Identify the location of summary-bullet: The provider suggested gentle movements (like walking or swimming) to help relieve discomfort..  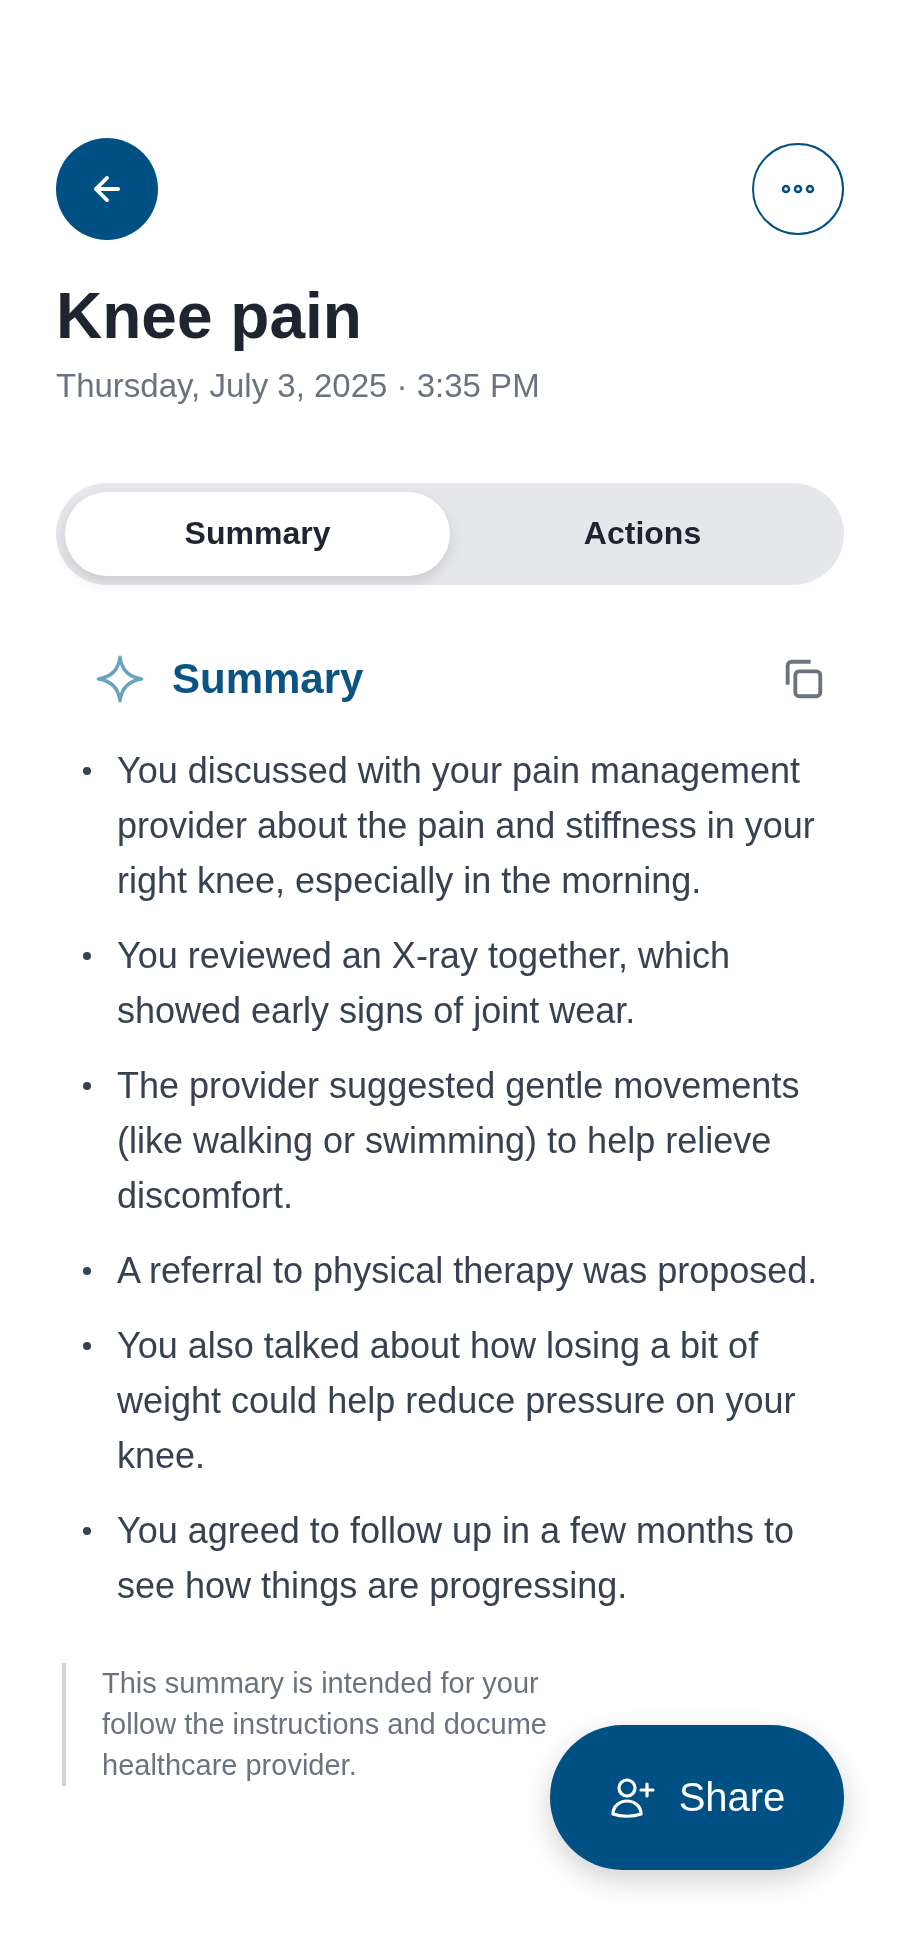
(459, 1140).